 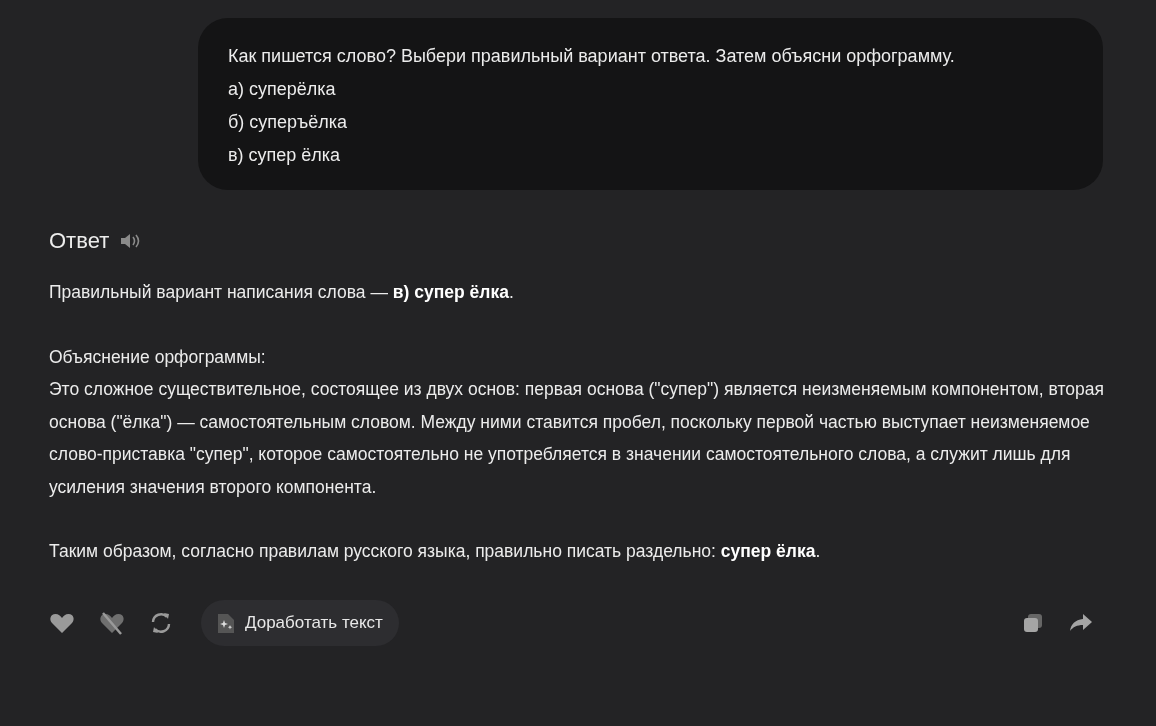 I want to click on answer-paragraph: Правильный вариант написания слова — в) супер ёлка., so click(x=282, y=292).